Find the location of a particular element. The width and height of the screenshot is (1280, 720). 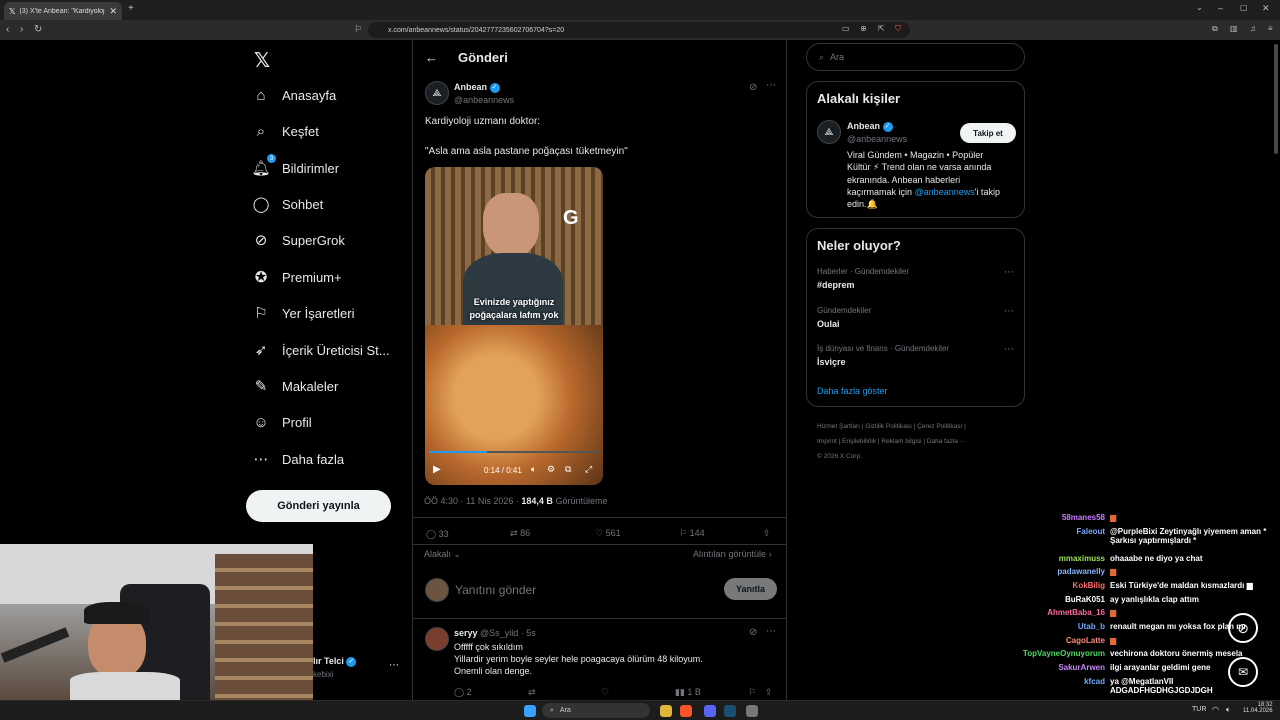

related-name: Anbean ✓ is located at coordinates (870, 126).